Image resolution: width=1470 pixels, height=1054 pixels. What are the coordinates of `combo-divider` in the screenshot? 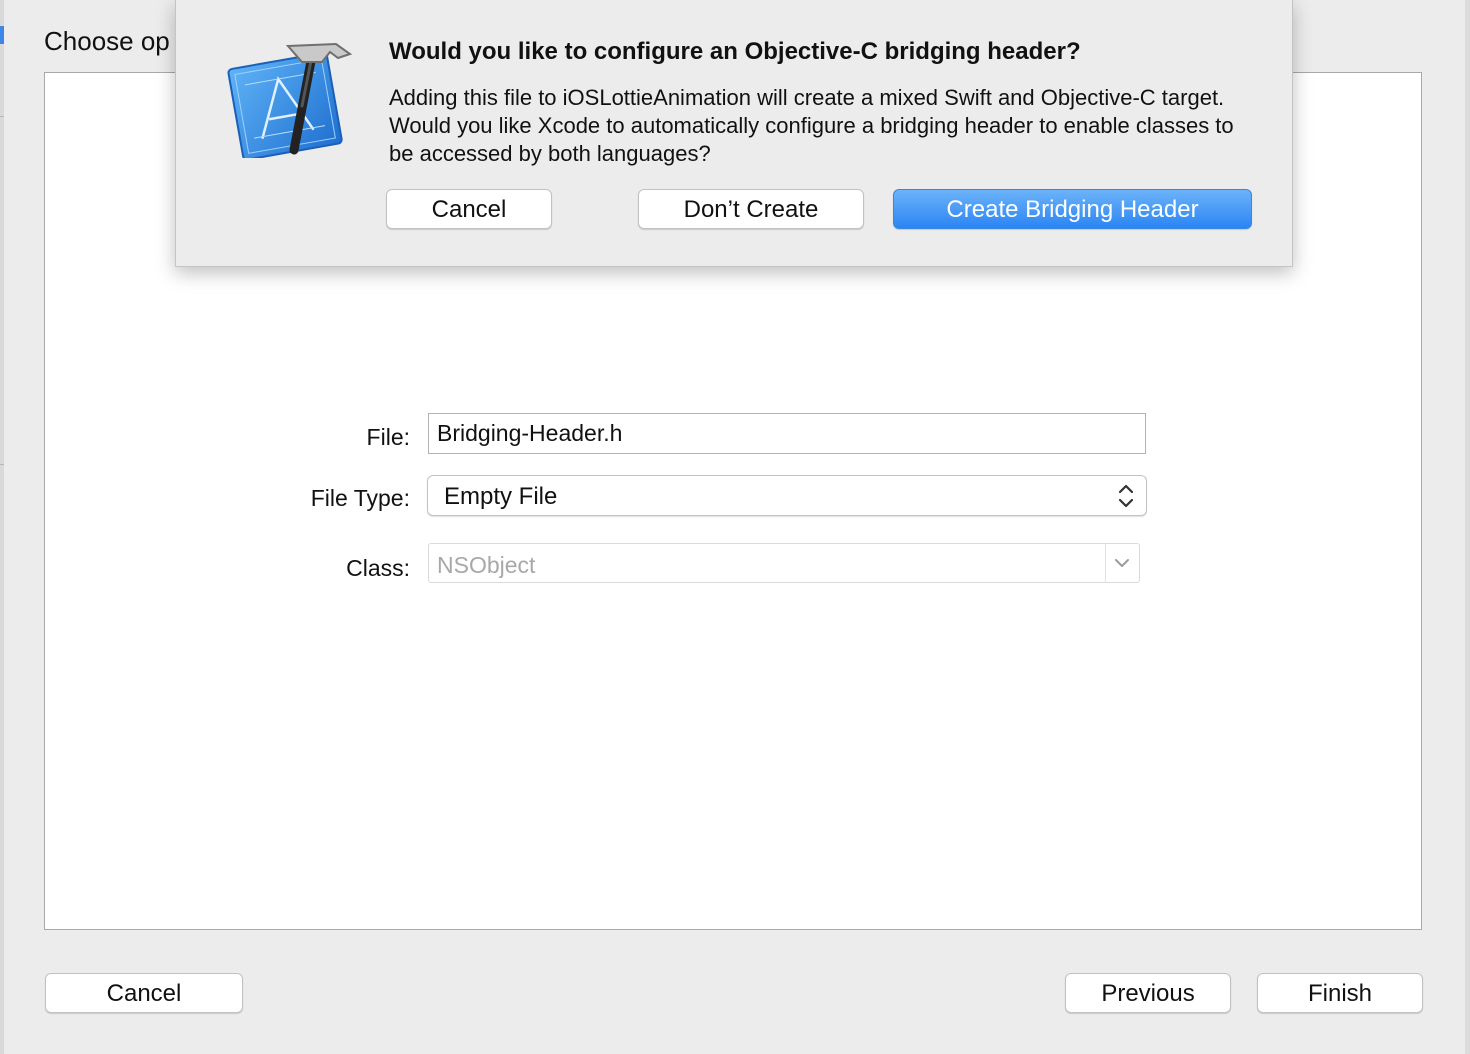 It's located at (1105, 563).